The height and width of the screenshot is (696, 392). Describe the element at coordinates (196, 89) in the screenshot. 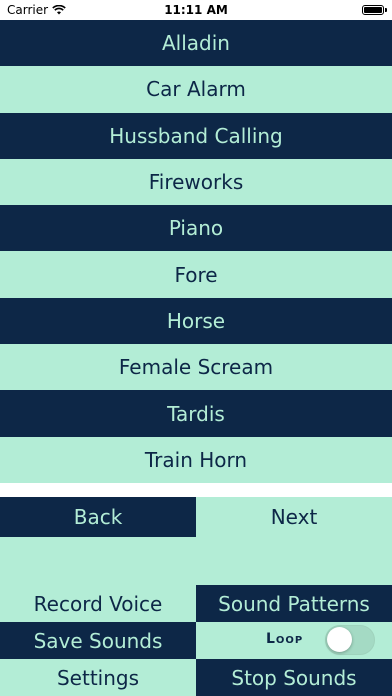

I see `sound-button-car-alarm: Car Alarm` at that location.